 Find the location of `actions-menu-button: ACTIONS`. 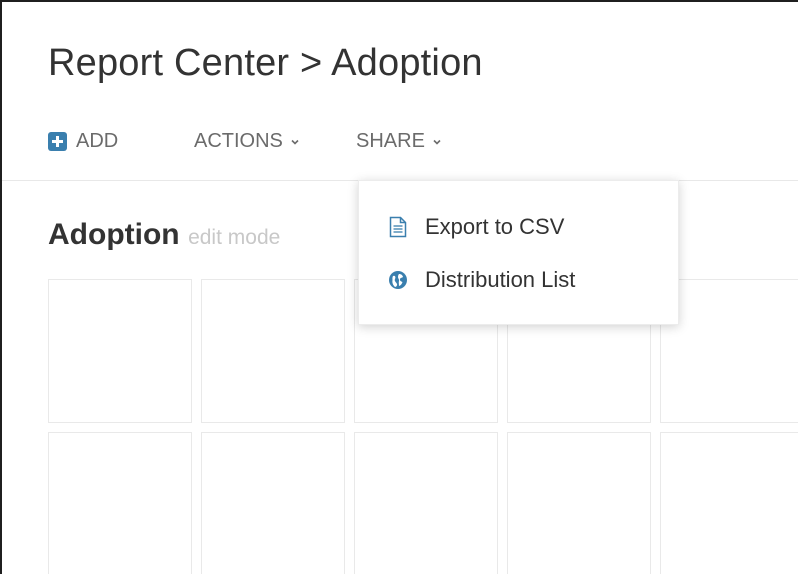

actions-menu-button: ACTIONS is located at coordinates (246, 141).